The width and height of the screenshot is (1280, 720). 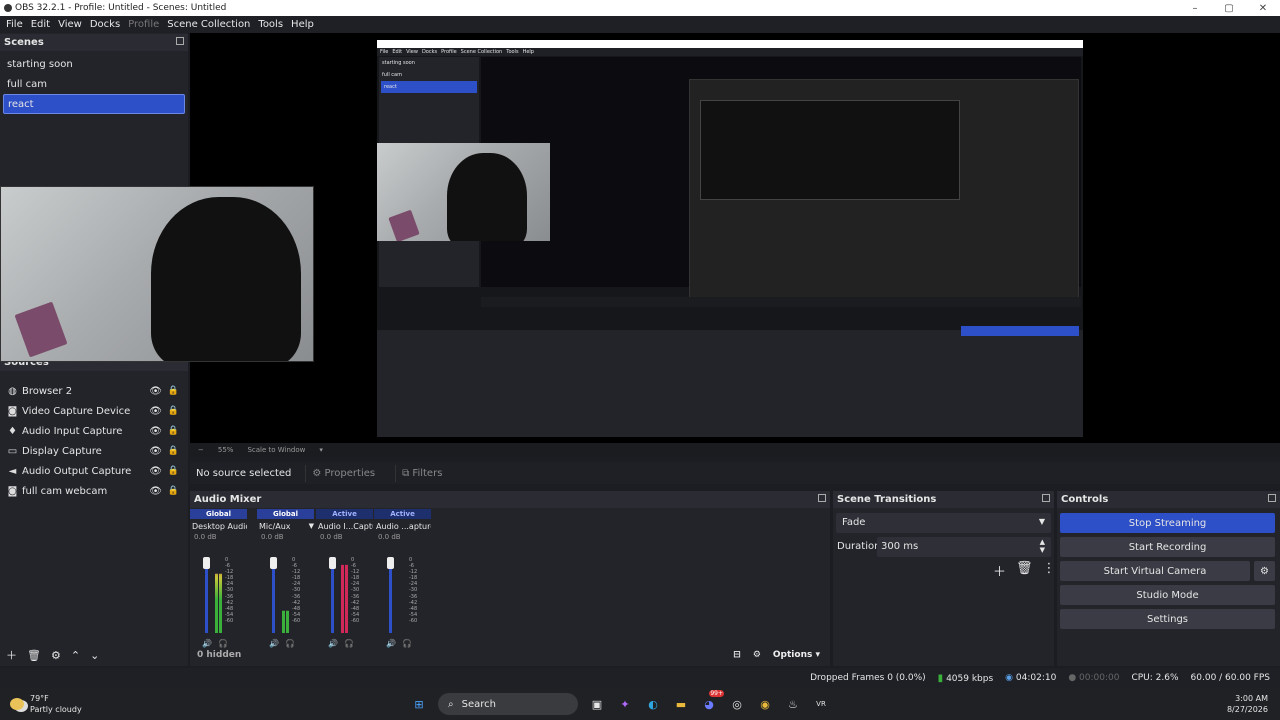 What do you see at coordinates (302, 24) in the screenshot?
I see `menu-help: Help` at bounding box center [302, 24].